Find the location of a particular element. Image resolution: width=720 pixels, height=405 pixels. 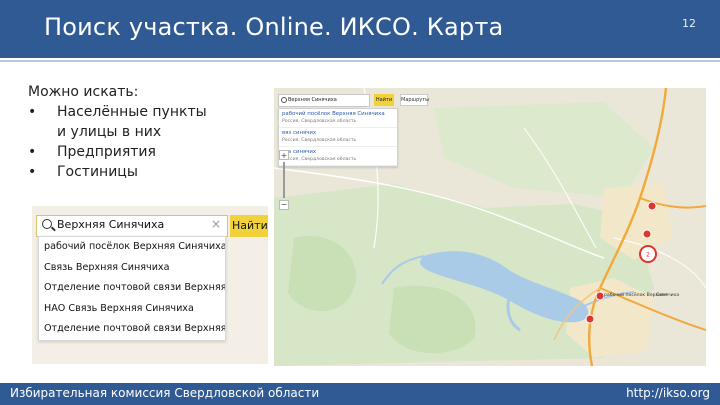

search-input: Верхняя Синячиха × is located at coordinates (132, 226).